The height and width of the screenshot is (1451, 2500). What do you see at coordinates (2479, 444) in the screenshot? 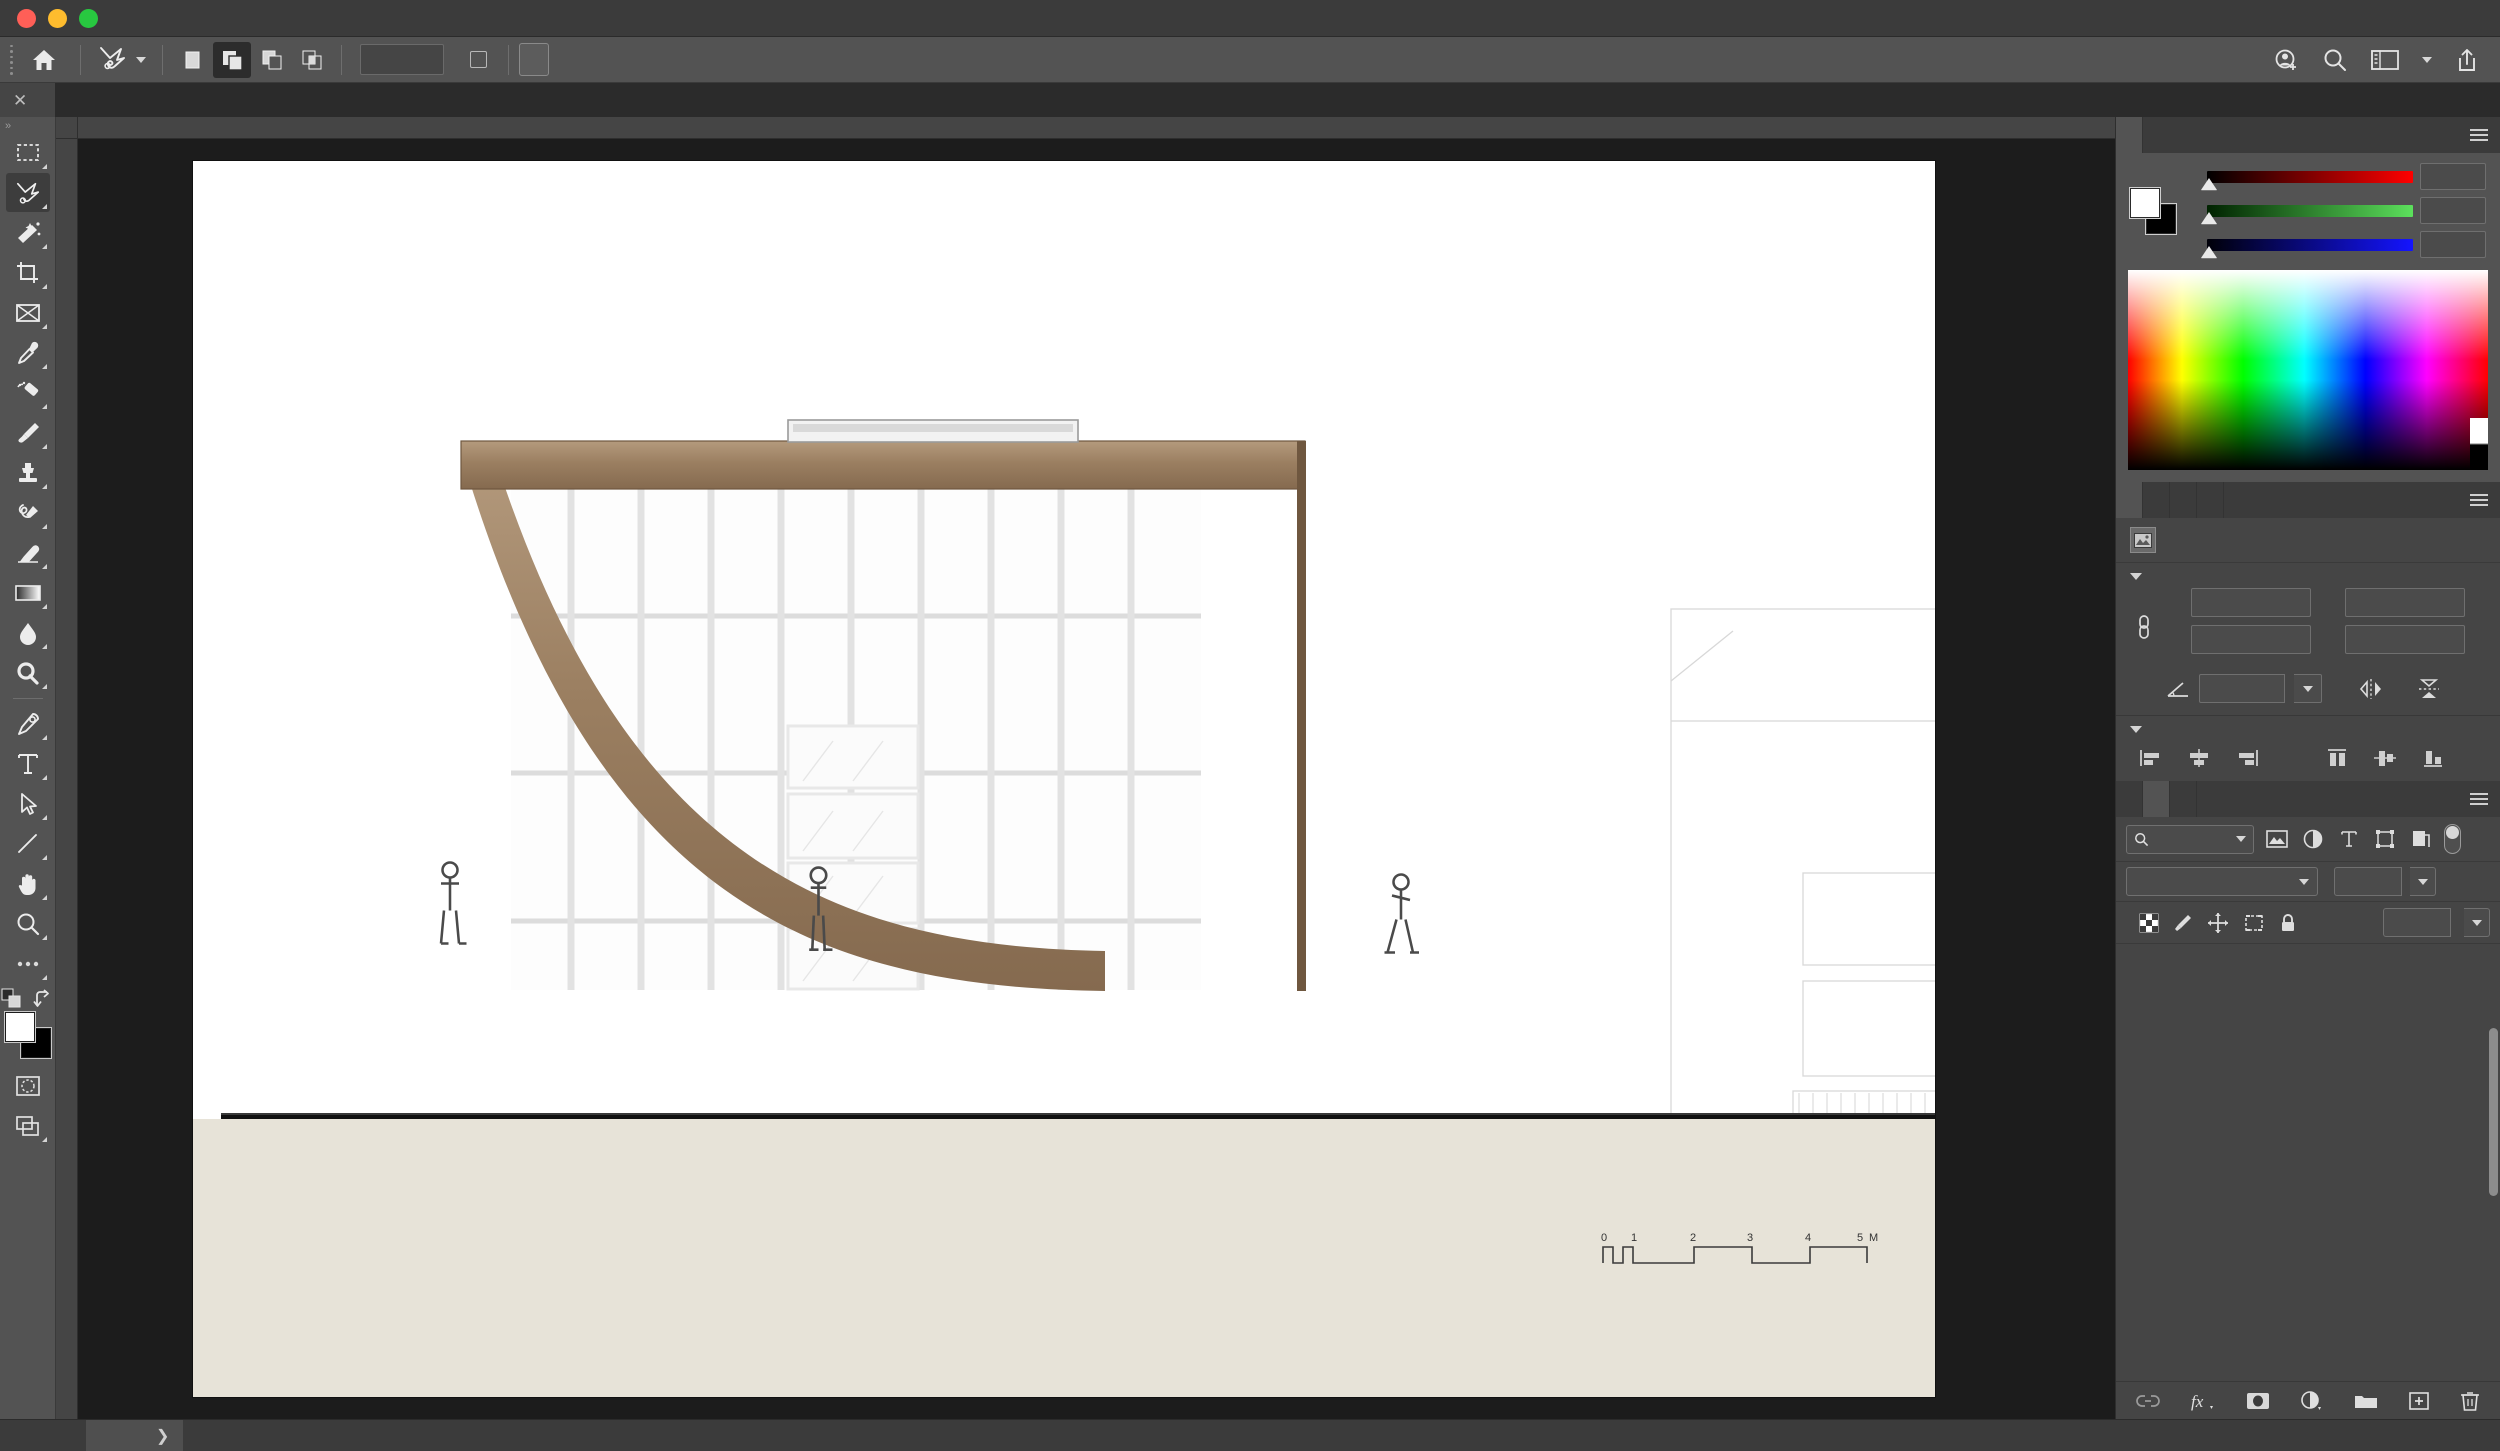
I see `color-spectrum-bw-strip` at bounding box center [2479, 444].